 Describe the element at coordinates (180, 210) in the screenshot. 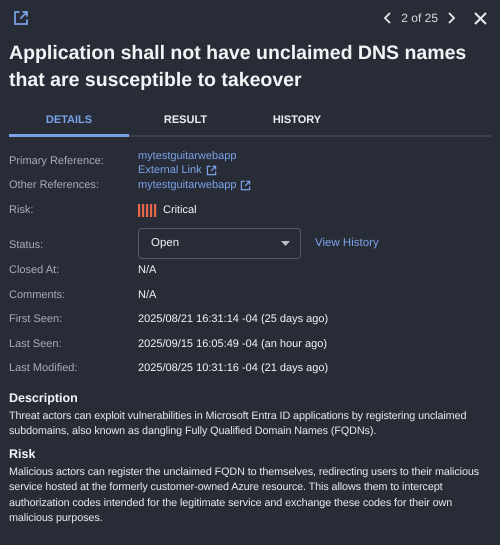

I see `risk-value: Critical` at that location.